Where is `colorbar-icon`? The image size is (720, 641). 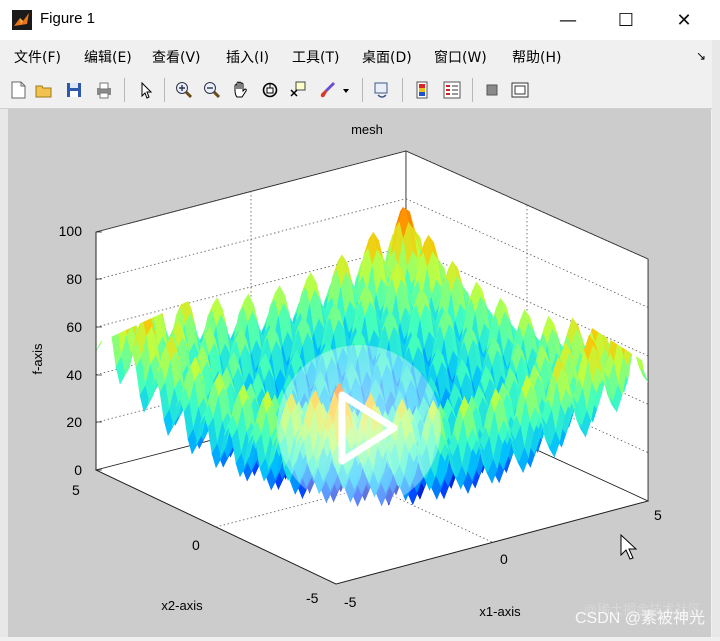 colorbar-icon is located at coordinates (422, 90).